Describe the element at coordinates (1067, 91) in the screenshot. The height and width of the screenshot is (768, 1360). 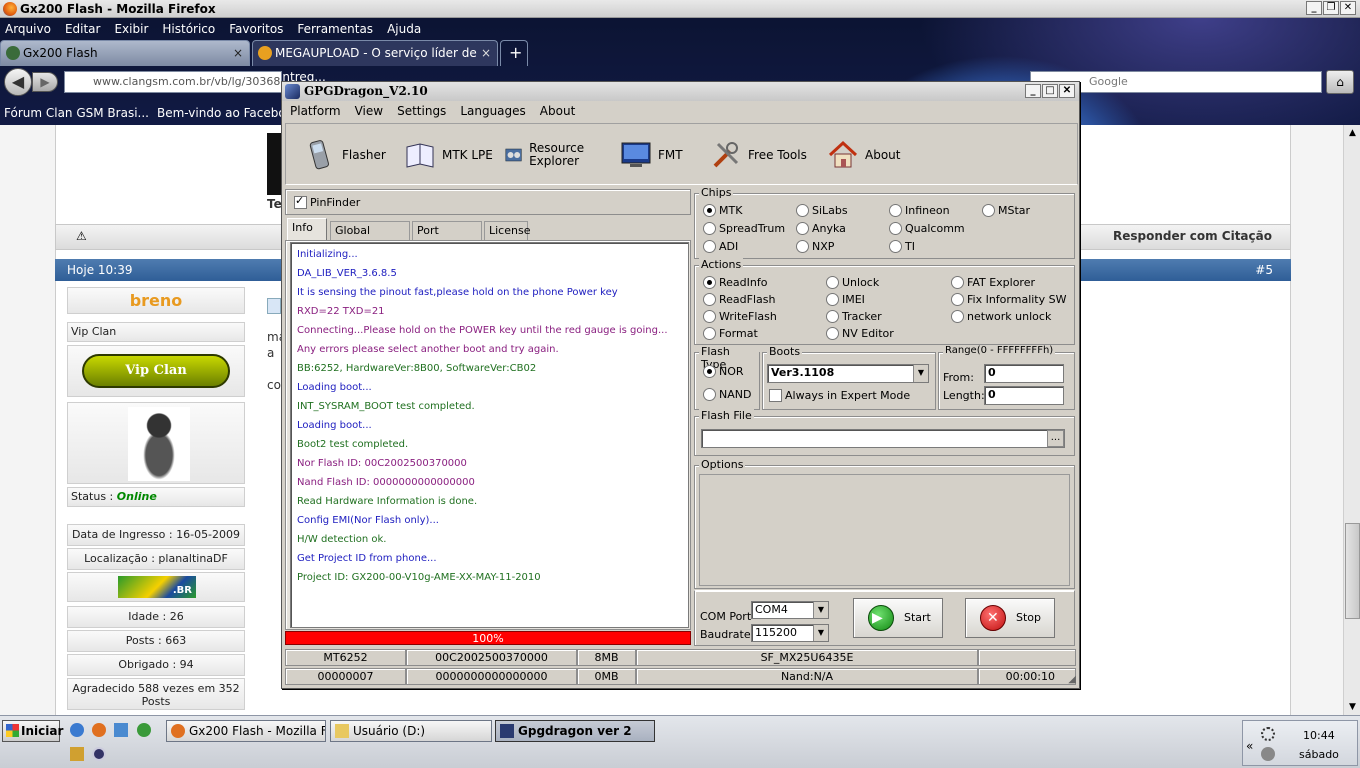
I see `gpg-close-button: ✕` at that location.